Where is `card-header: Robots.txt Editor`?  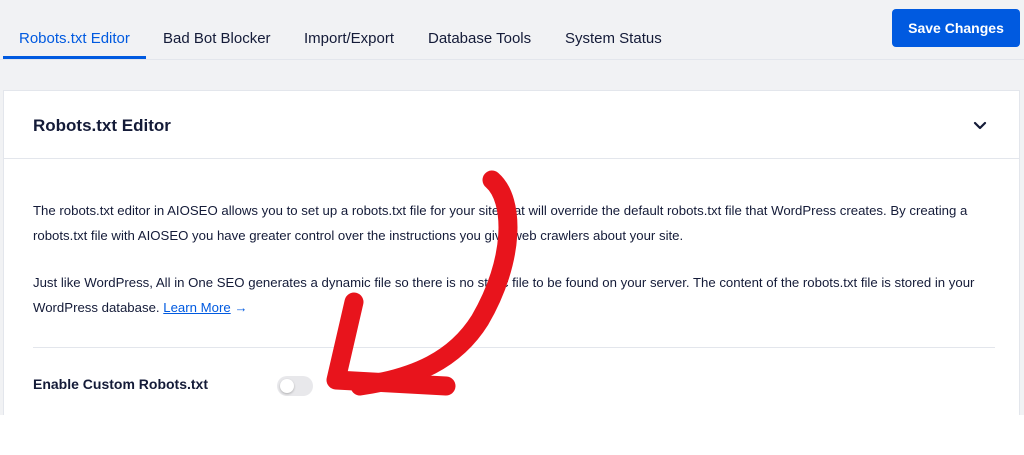 card-header: Robots.txt Editor is located at coordinates (511, 125).